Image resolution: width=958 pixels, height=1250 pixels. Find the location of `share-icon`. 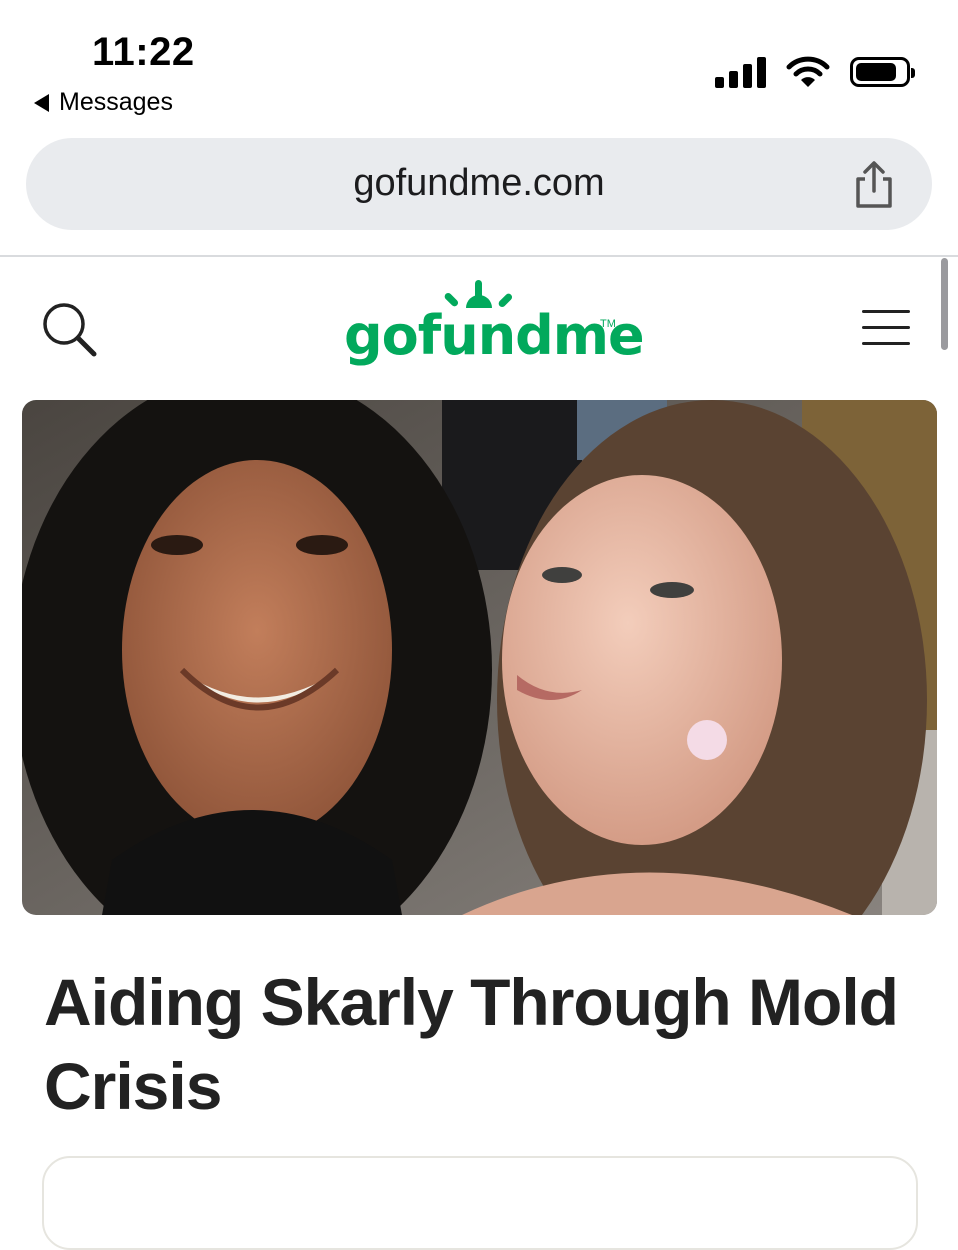

share-icon is located at coordinates (874, 185).